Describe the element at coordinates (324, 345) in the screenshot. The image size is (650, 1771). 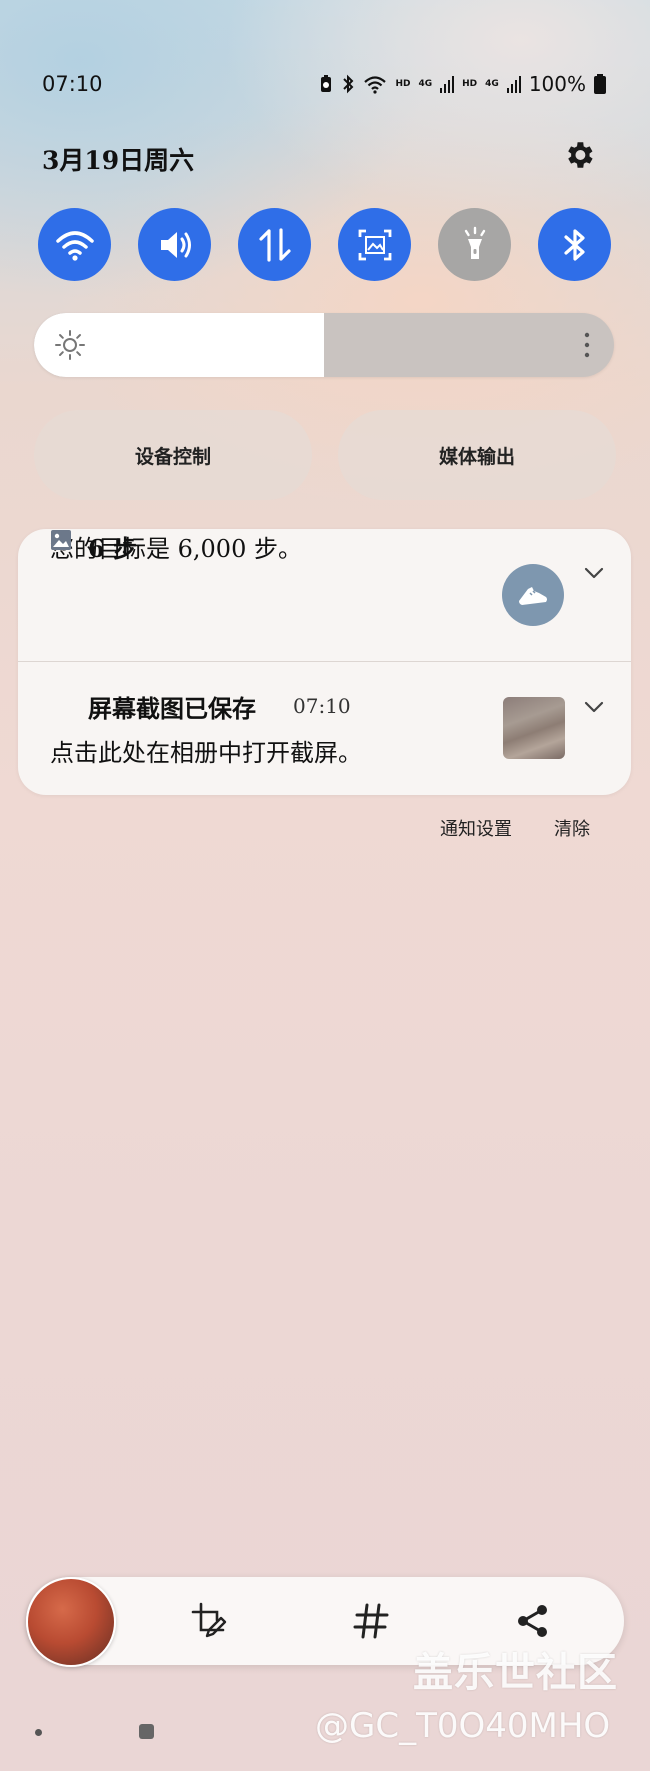
I see `brightness-slider` at that location.